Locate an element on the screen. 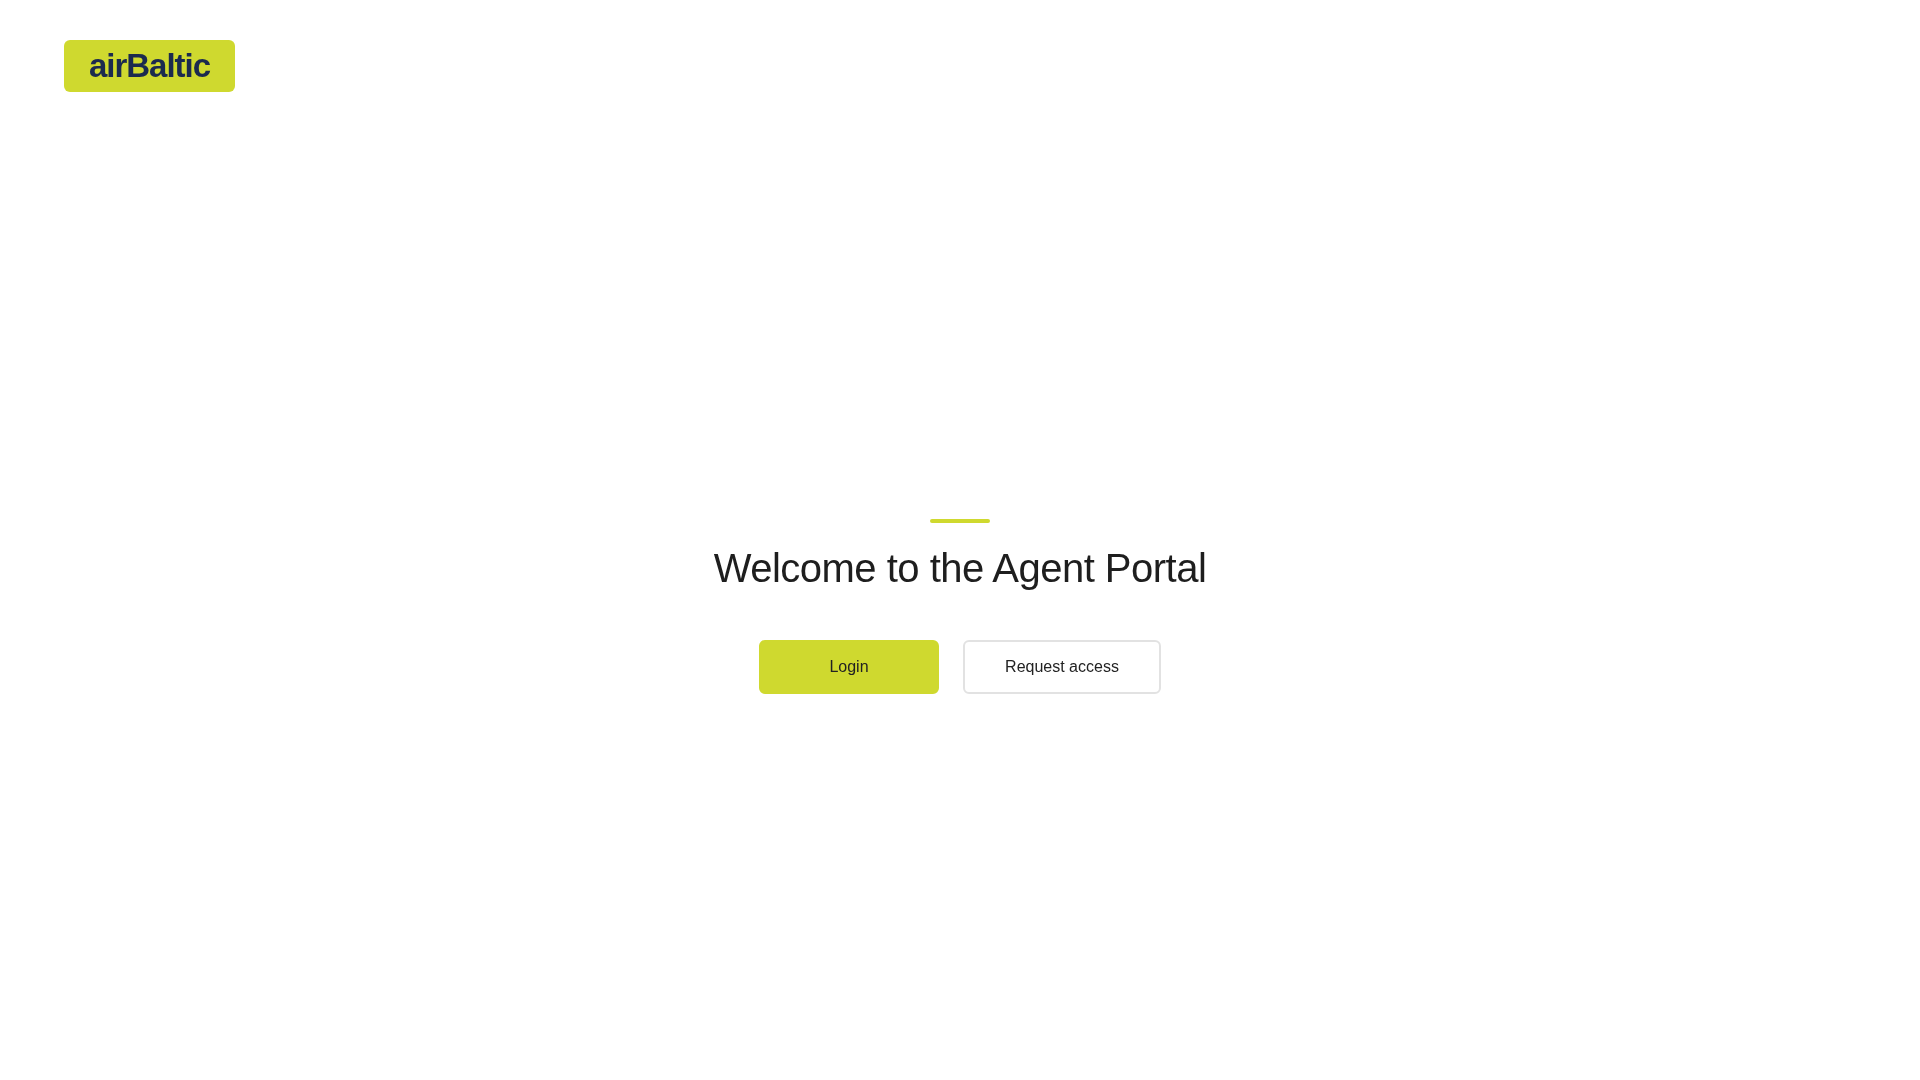 The width and height of the screenshot is (1920, 1080). request-access-button: Request access is located at coordinates (1062, 667).